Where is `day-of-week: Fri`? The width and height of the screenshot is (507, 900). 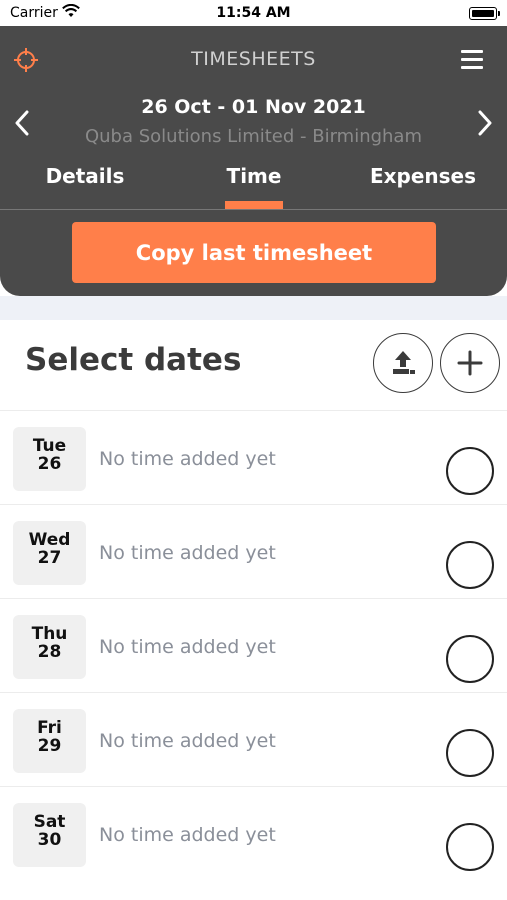
day-of-week: Fri is located at coordinates (49, 728).